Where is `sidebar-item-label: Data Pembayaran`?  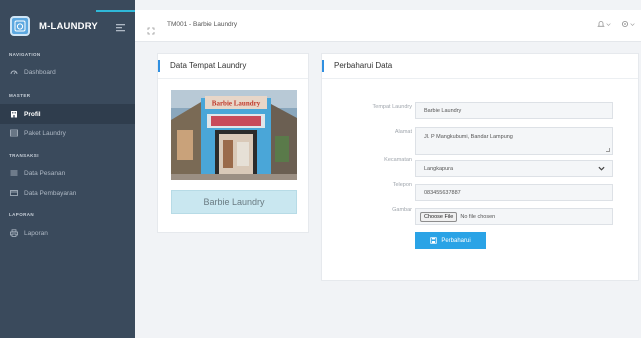
sidebar-item-label: Data Pembayaran is located at coordinates (50, 193).